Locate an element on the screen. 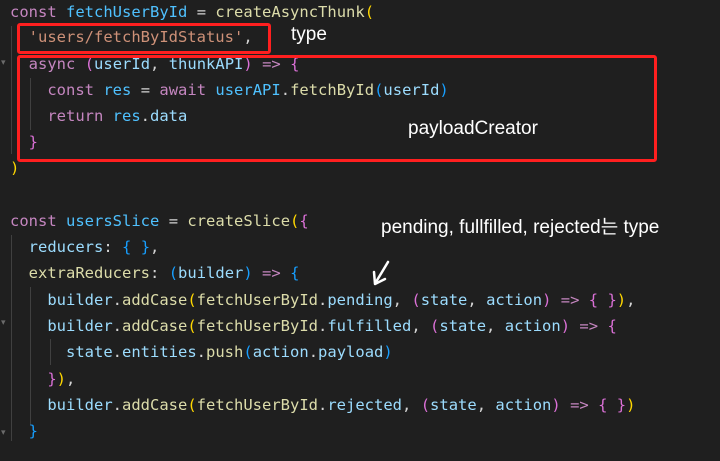 The image size is (720, 461). payload-creator-annotation: payloadCreator is located at coordinates (473, 128).